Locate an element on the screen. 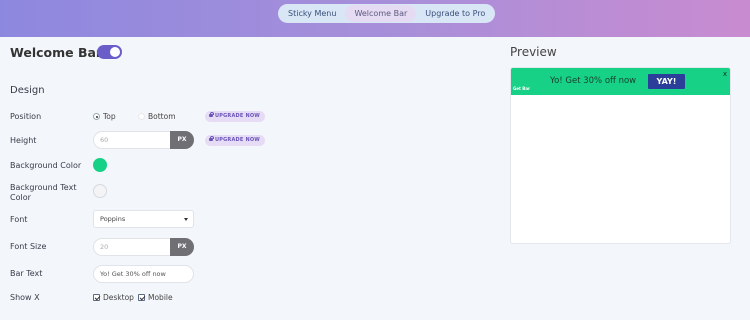 This screenshot has height=320, width=750. desktop-checkbox is located at coordinates (96, 297).